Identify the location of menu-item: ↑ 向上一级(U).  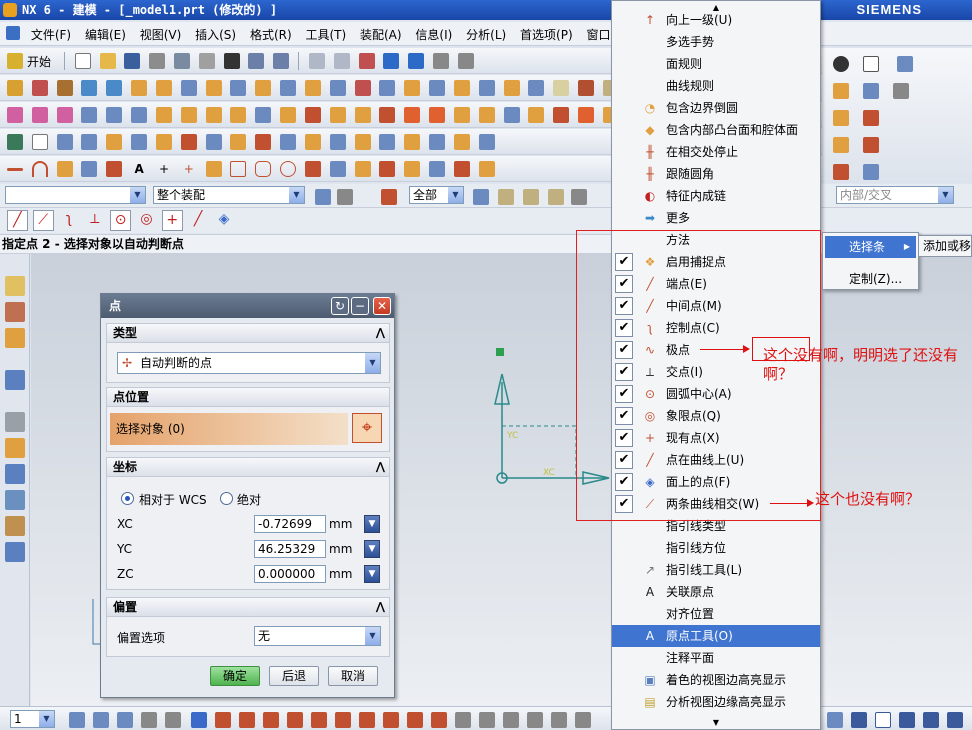
(716, 20).